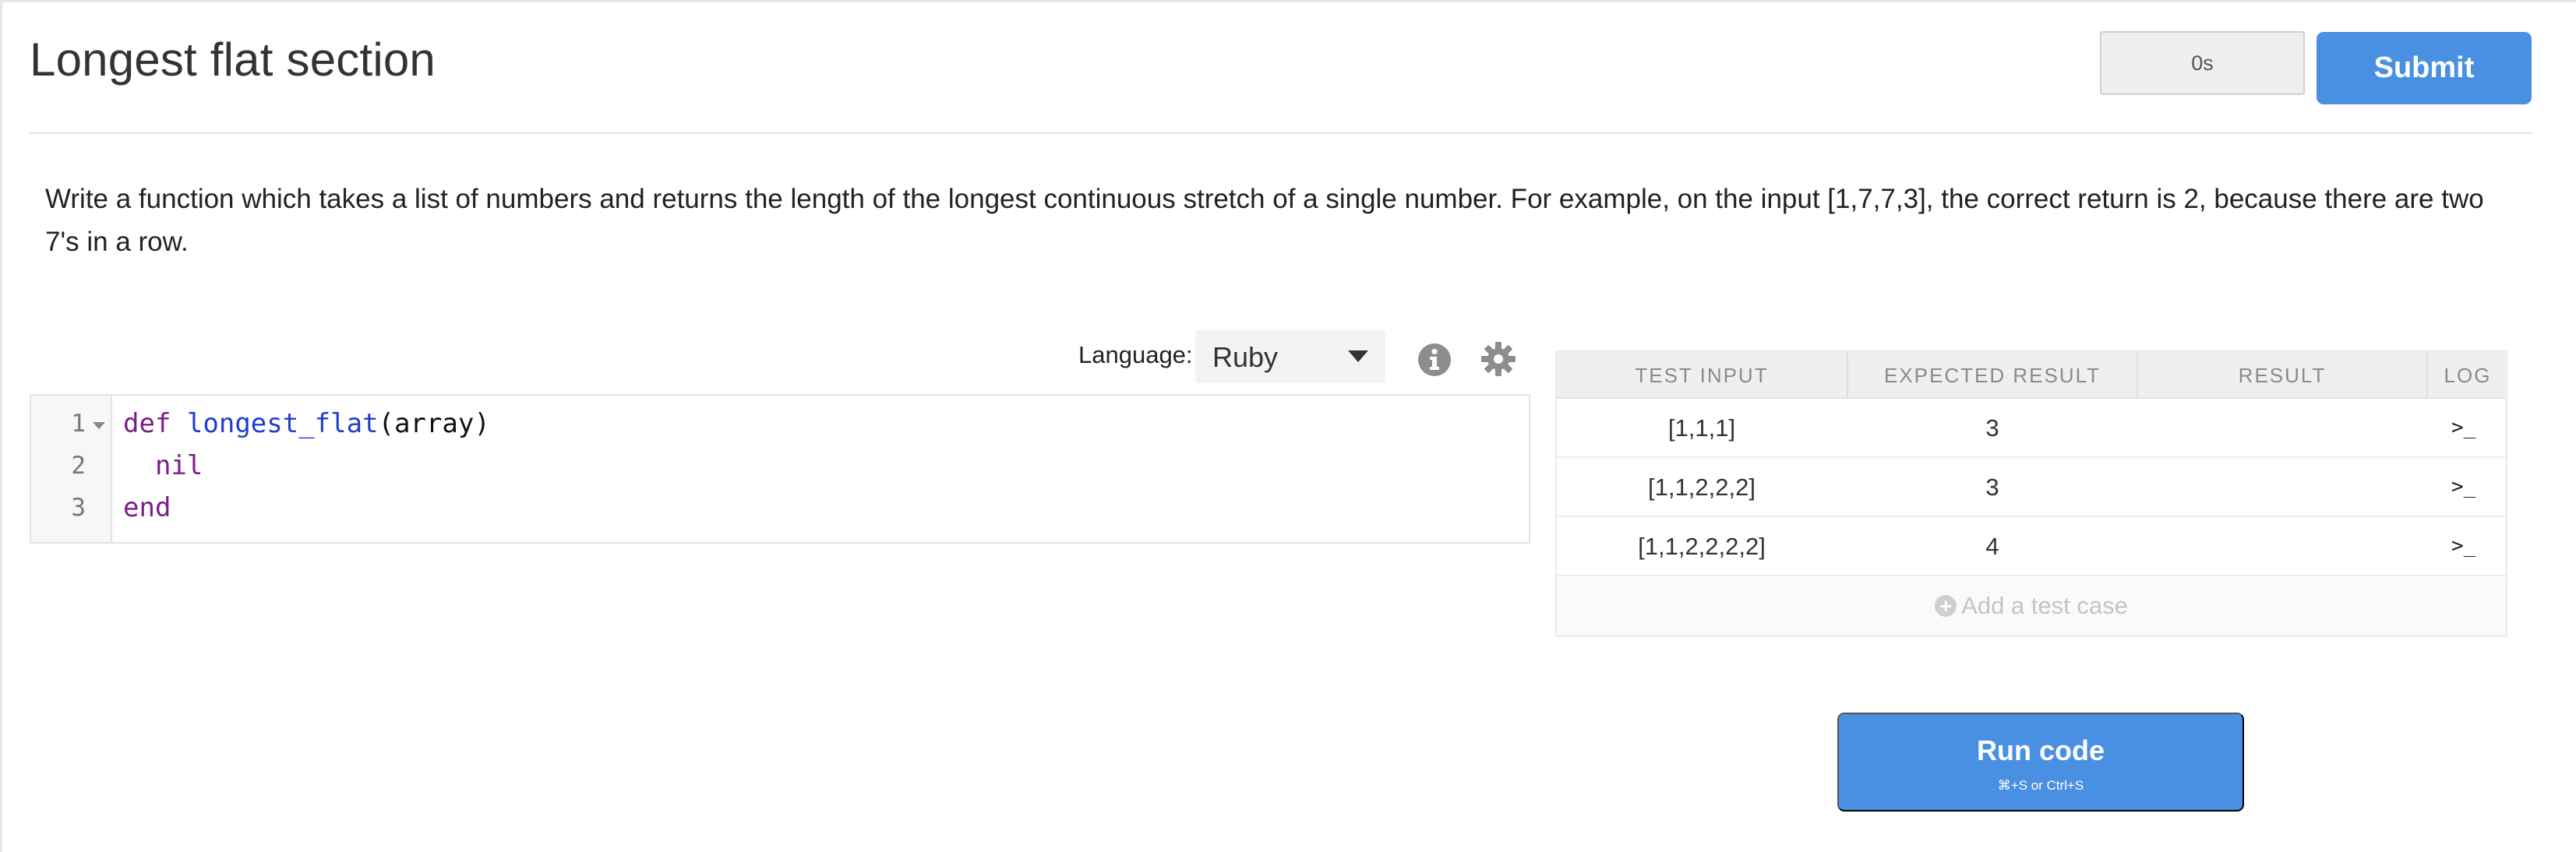 This screenshot has width=2576, height=852. I want to click on plus-circle-icon: +, so click(1946, 606).